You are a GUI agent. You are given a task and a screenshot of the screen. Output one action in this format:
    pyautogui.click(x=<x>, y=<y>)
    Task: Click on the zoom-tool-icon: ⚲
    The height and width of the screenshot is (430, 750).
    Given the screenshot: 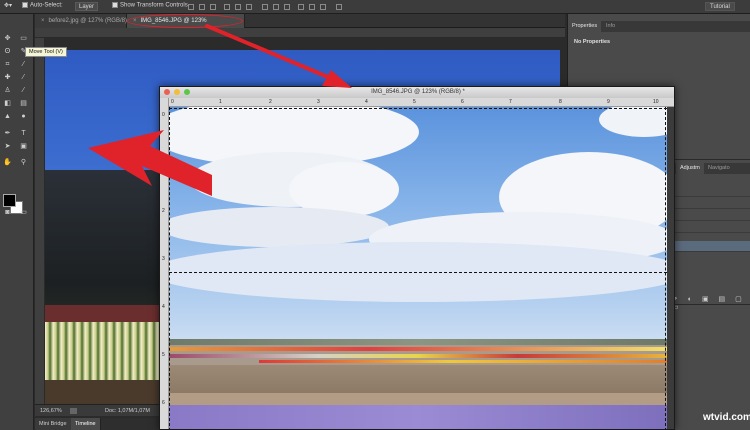 What is the action you would take?
    pyautogui.click(x=23, y=162)
    